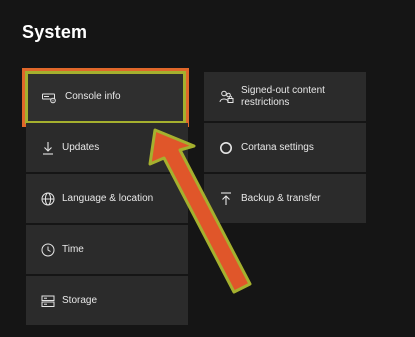 The height and width of the screenshot is (337, 415). What do you see at coordinates (93, 96) in the screenshot?
I see `tile-label: Console info` at bounding box center [93, 96].